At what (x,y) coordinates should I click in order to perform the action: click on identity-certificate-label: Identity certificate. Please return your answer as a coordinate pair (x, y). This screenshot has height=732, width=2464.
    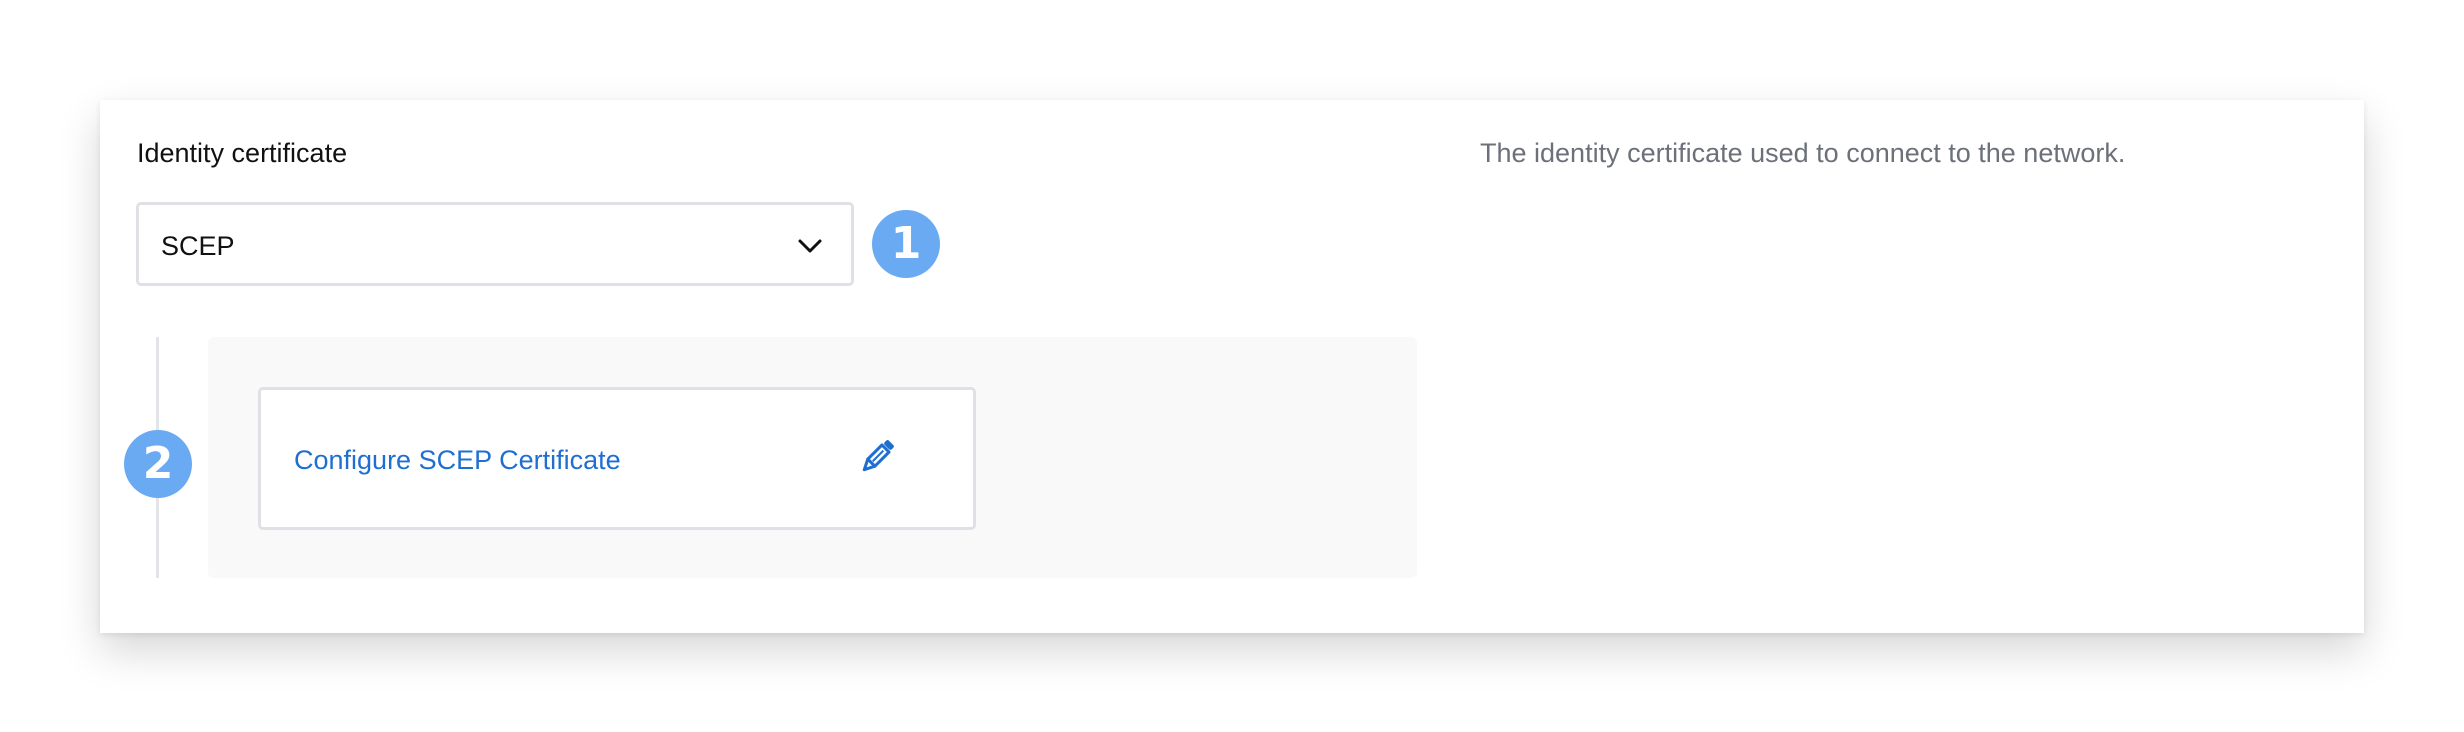
    Looking at the image, I should click on (242, 153).